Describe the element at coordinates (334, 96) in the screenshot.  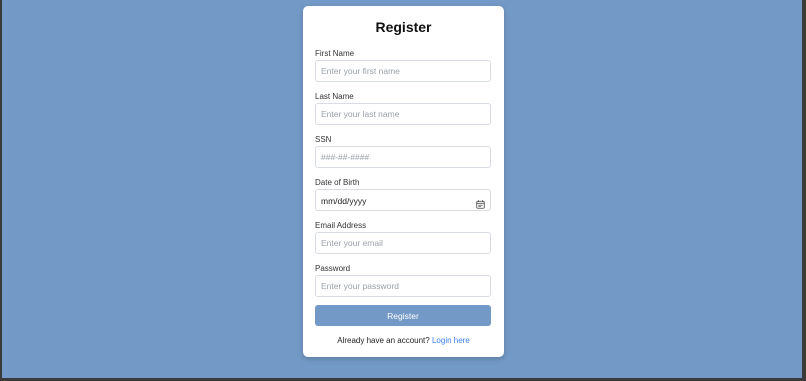
I see `last-name-label: Last Name` at that location.